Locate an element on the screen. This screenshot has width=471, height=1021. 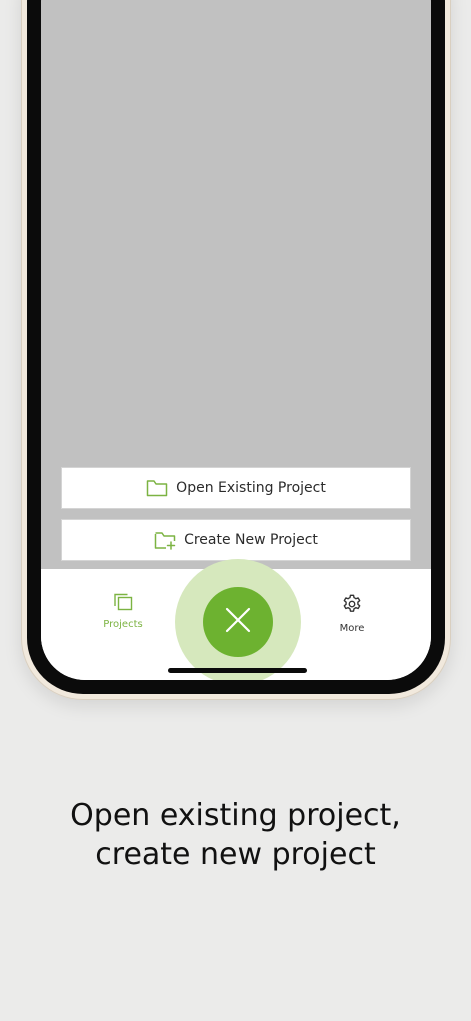
home-indicator is located at coordinates (237, 670).